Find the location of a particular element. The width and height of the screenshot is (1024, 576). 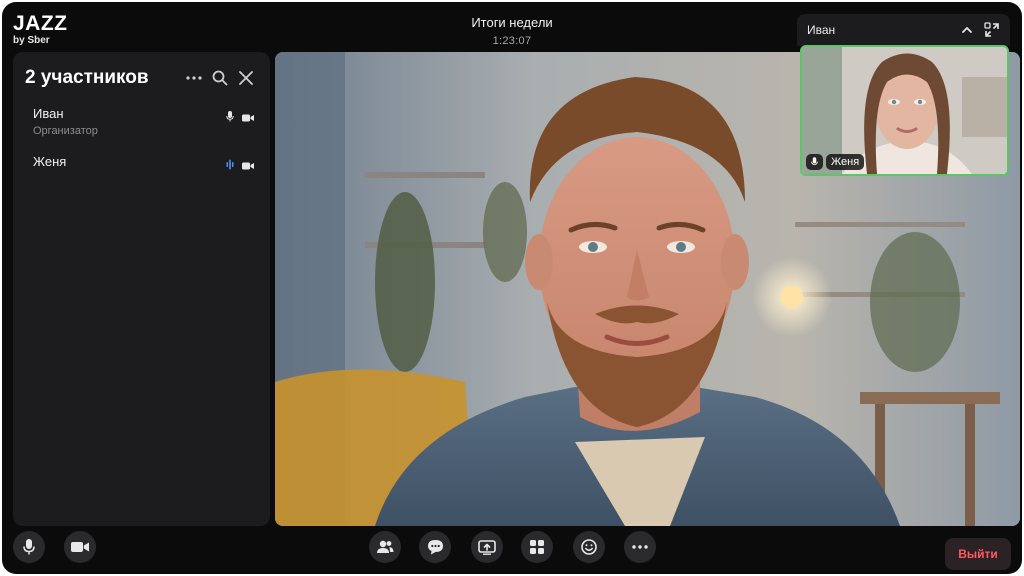

more-options-button is located at coordinates (640, 547).